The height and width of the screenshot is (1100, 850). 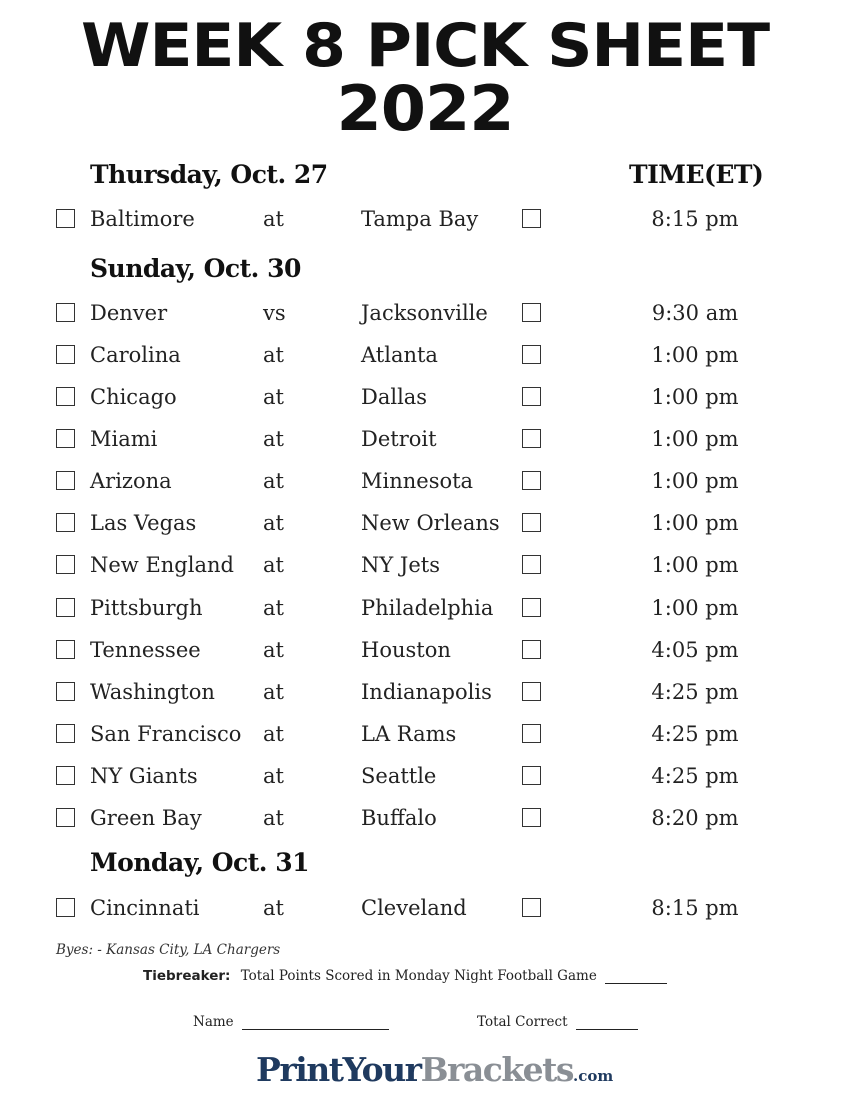 I want to click on home-team: Jacksonville, so click(x=424, y=313).